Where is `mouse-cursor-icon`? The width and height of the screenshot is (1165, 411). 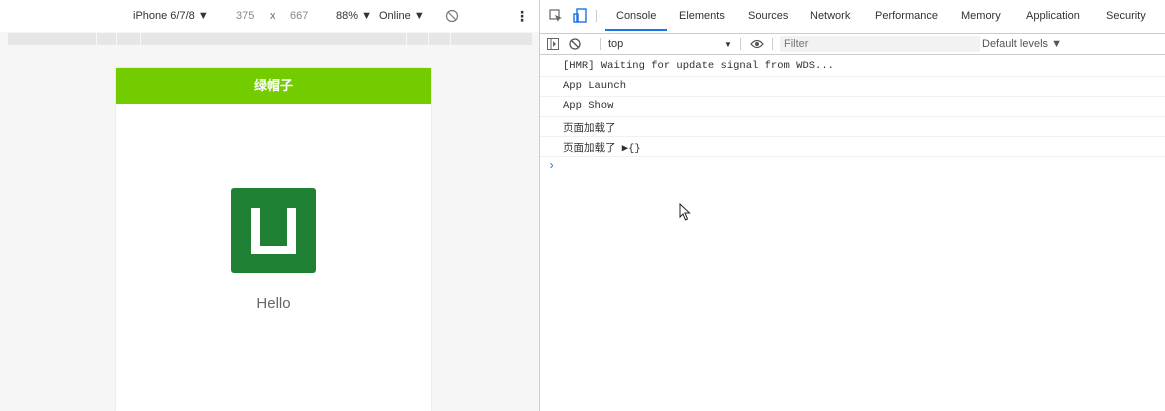 mouse-cursor-icon is located at coordinates (685, 212).